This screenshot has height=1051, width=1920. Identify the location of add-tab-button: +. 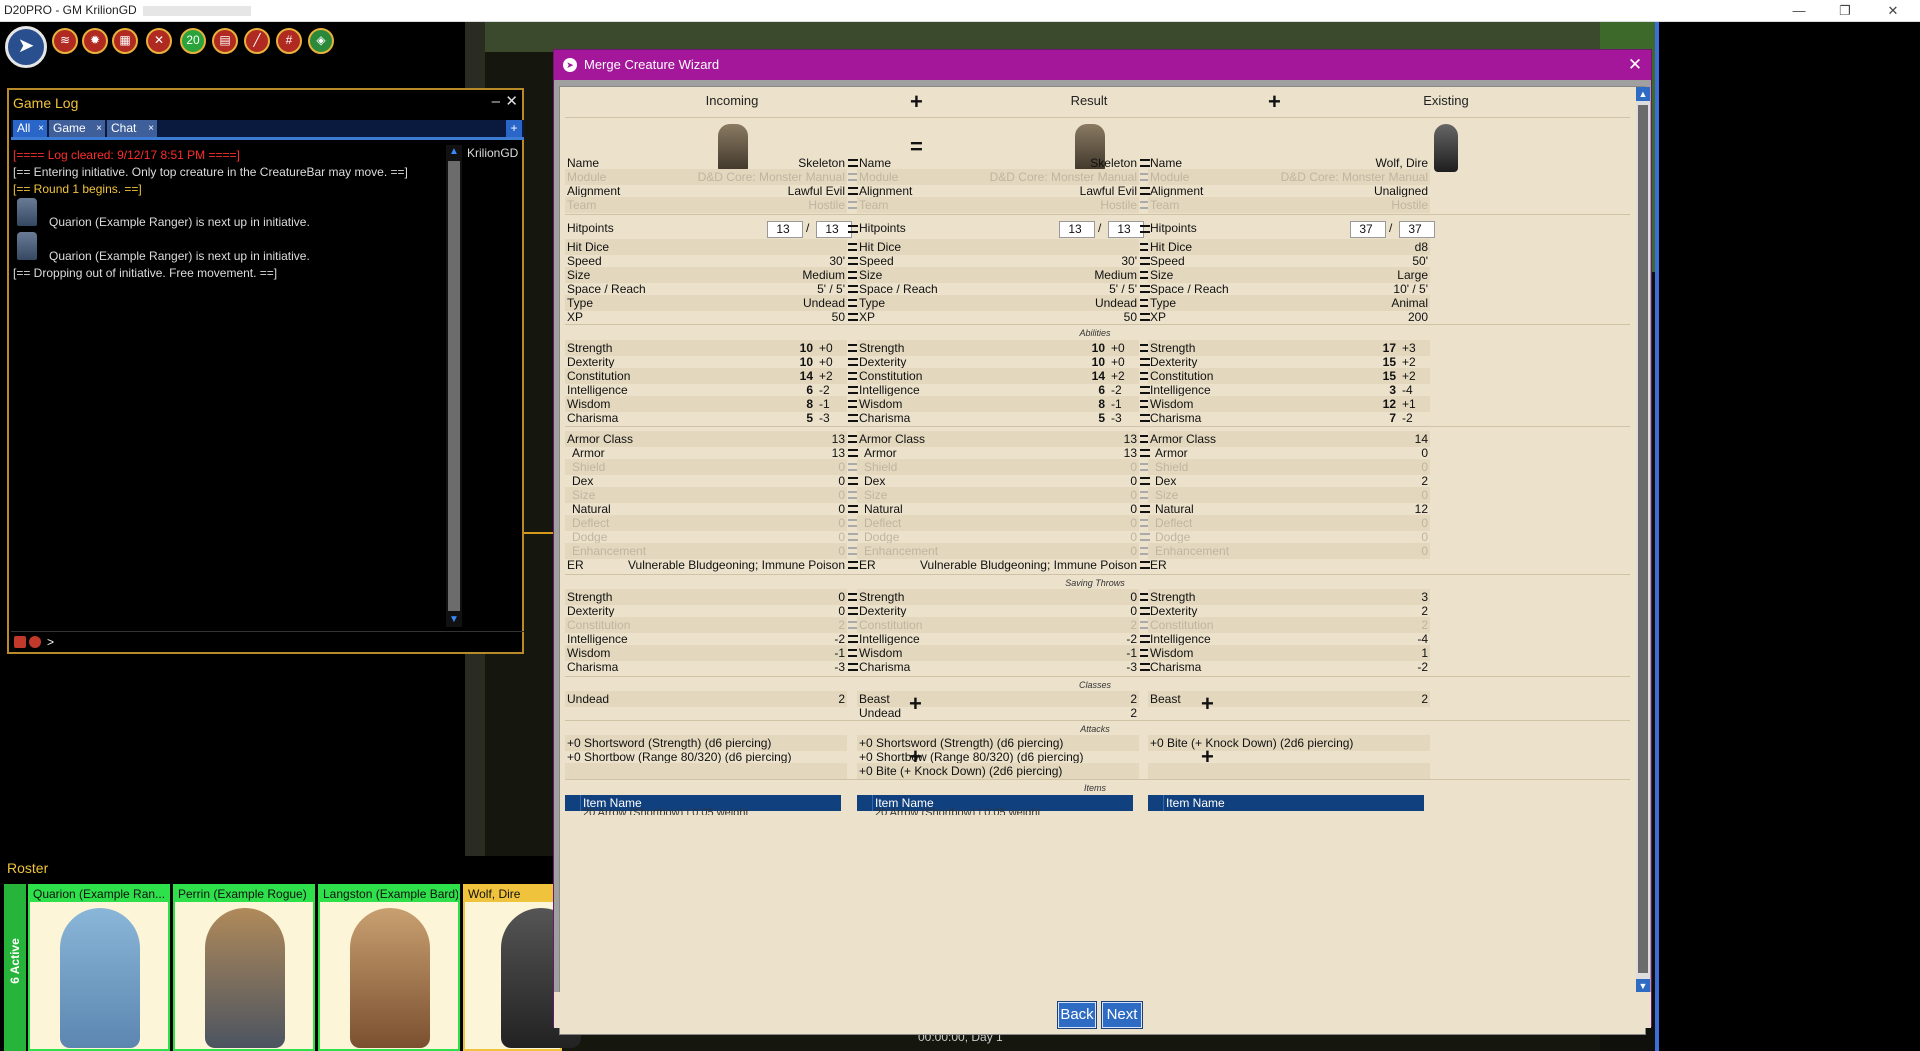
(514, 128).